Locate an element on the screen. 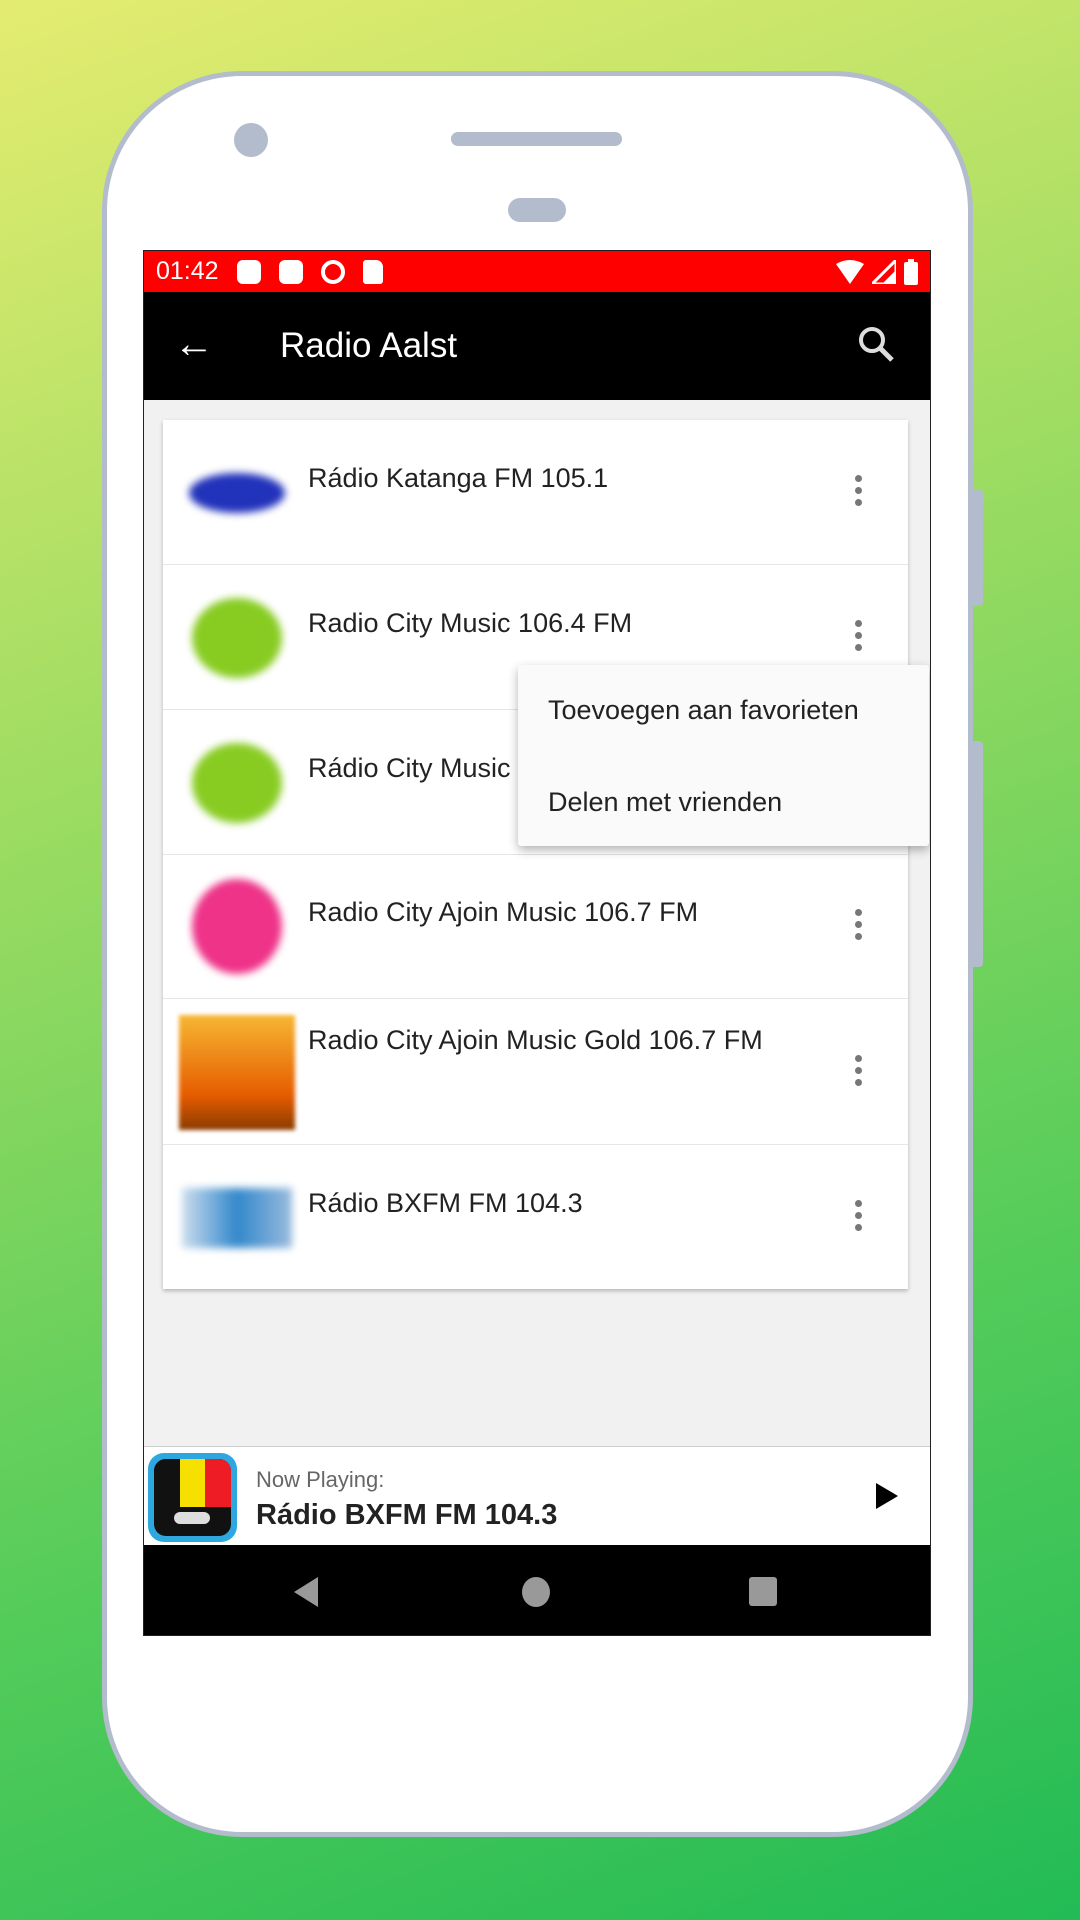 The image size is (1080, 1920). app-logo is located at coordinates (192, 1497).